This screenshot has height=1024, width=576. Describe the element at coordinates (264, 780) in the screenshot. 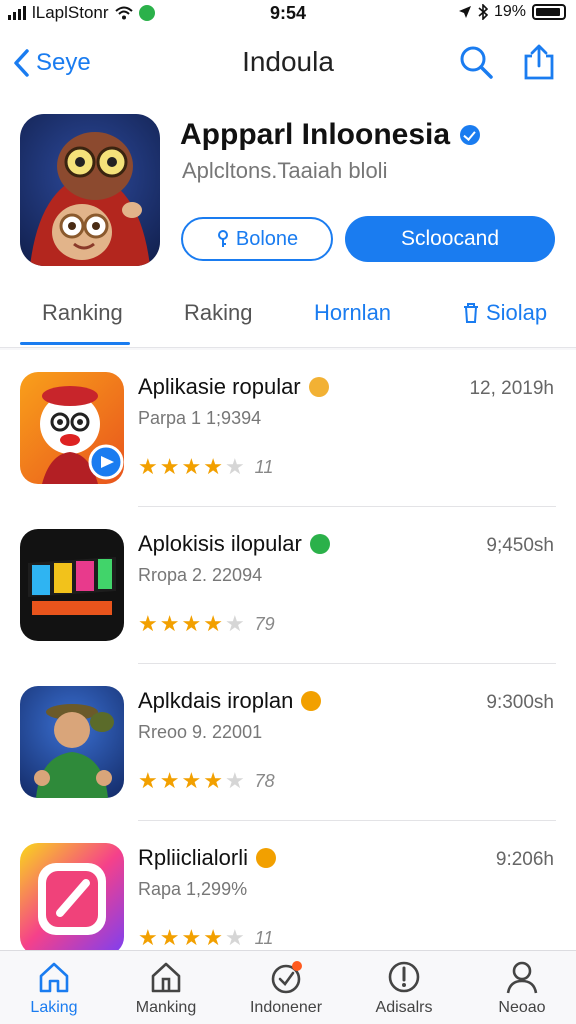

I see `rating-count: 78` at that location.